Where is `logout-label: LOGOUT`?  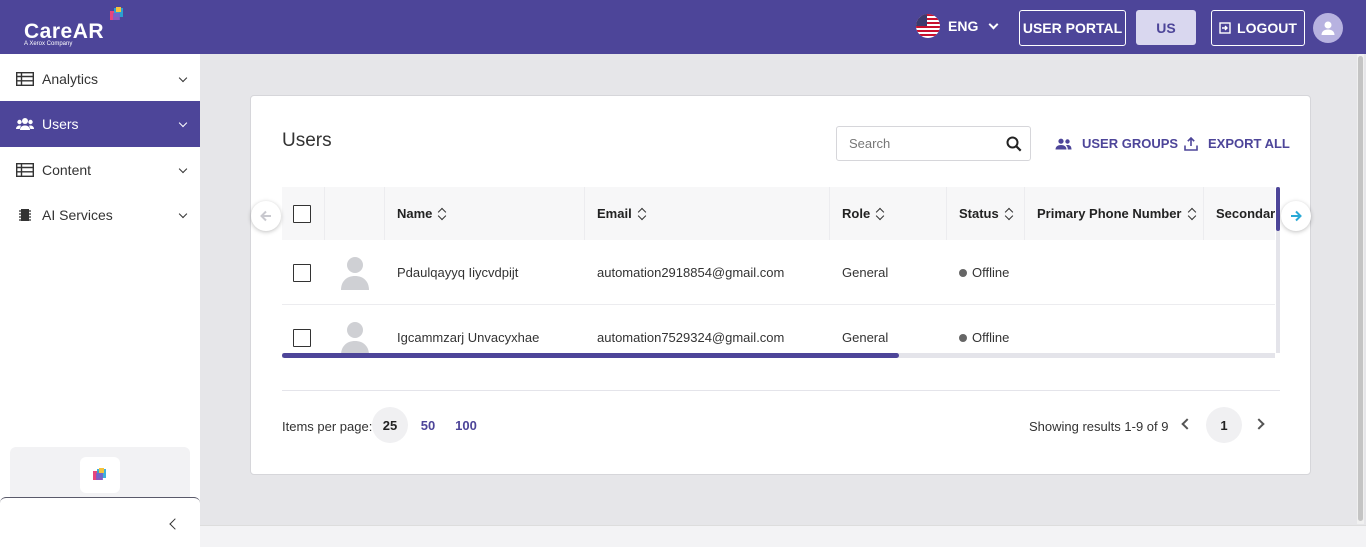 logout-label: LOGOUT is located at coordinates (1267, 28).